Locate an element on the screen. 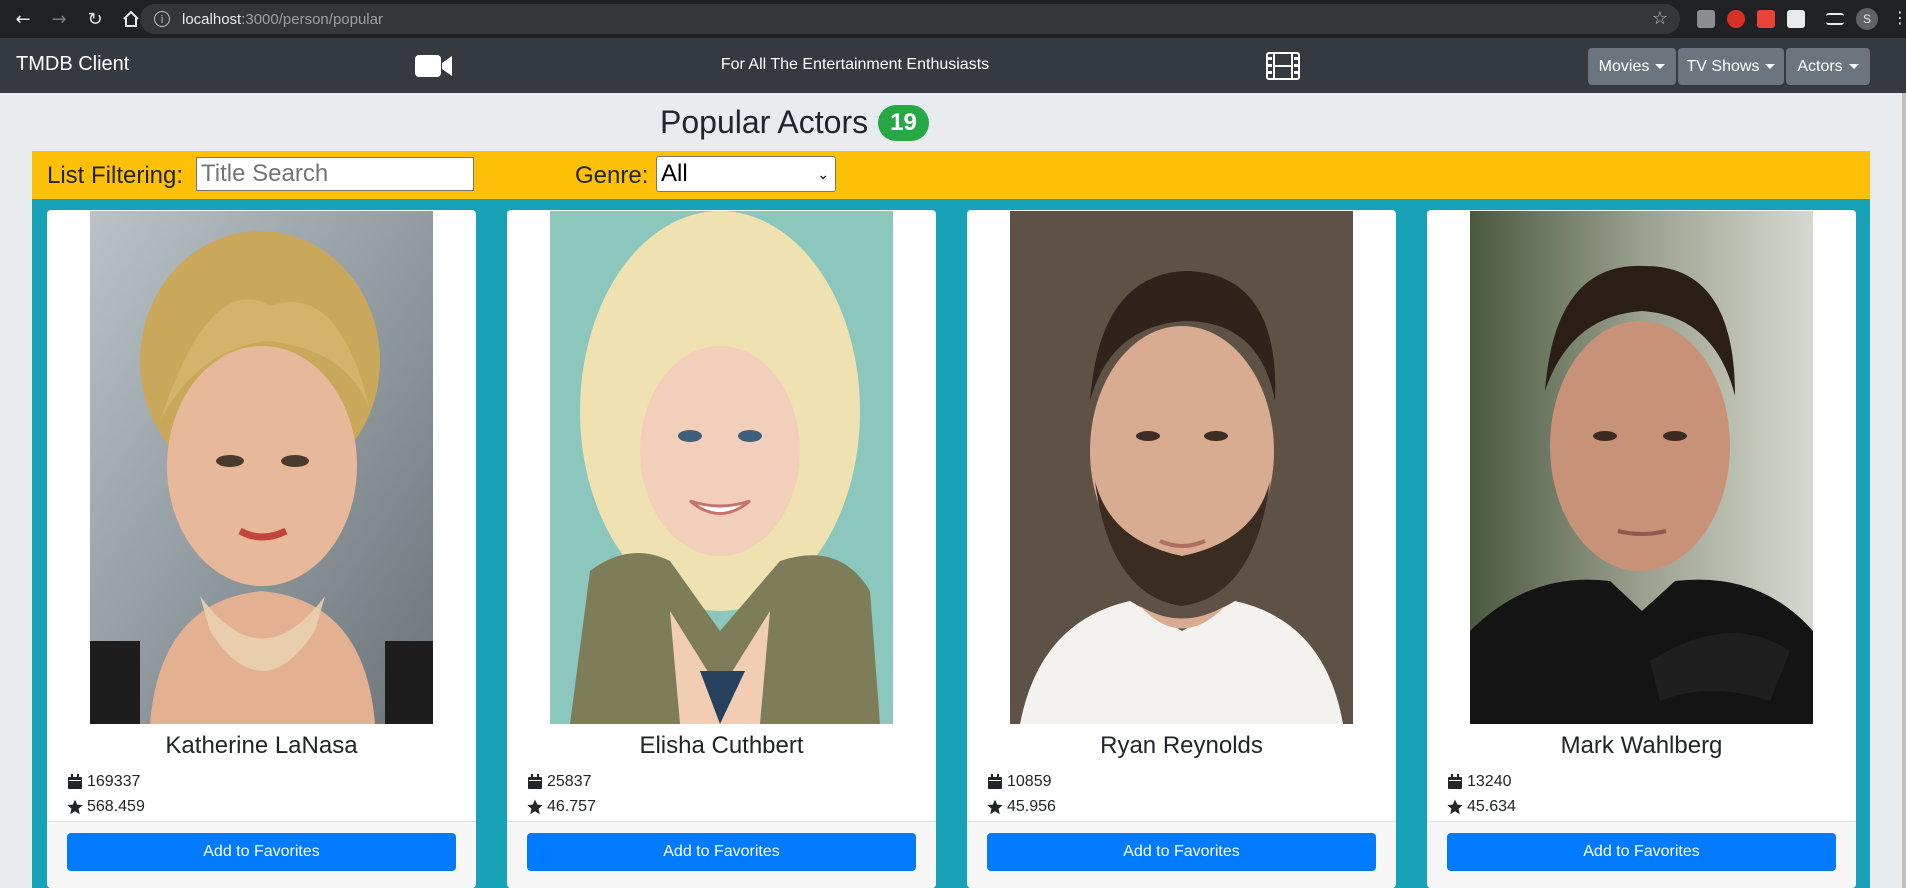  filter-bar: List Filtering: Genre: All ⌄ is located at coordinates (951, 175).